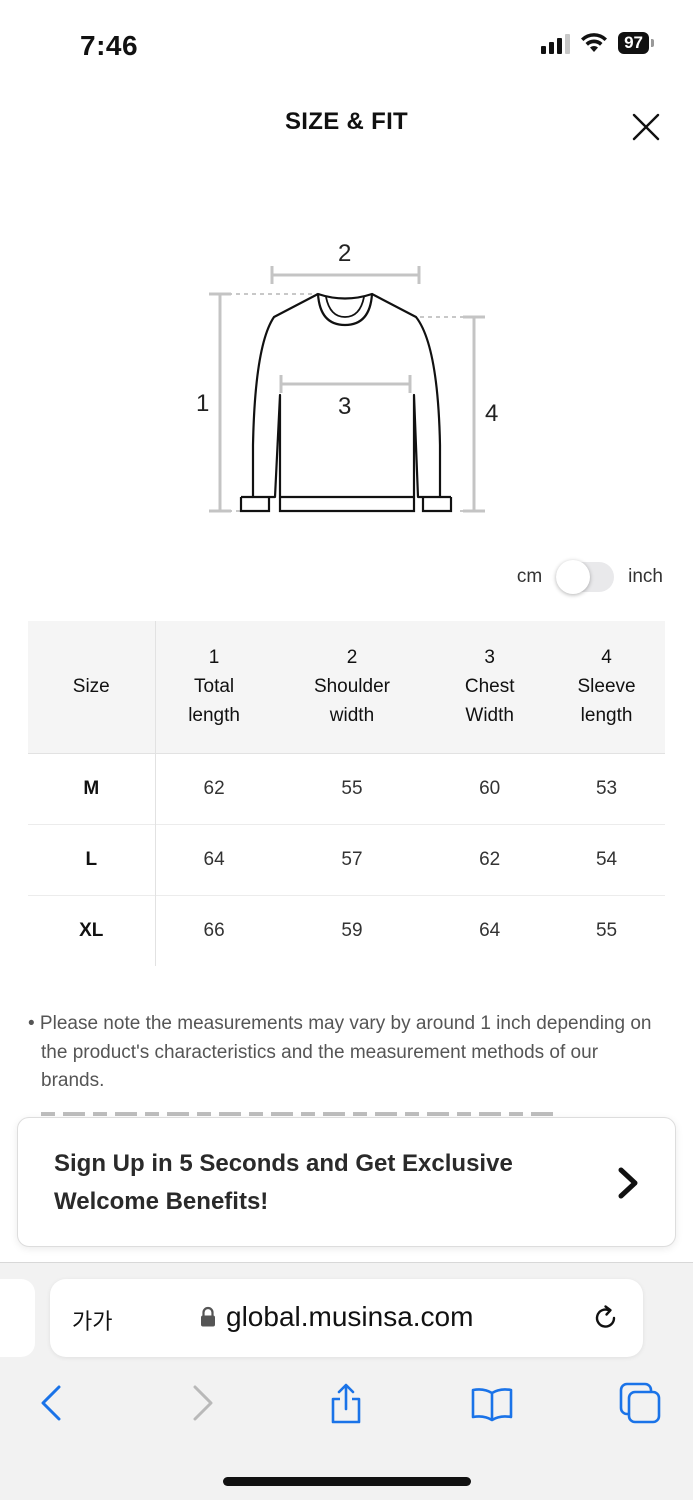 This screenshot has width=693, height=1500. I want to click on browser-toolbar, so click(346, 1403).